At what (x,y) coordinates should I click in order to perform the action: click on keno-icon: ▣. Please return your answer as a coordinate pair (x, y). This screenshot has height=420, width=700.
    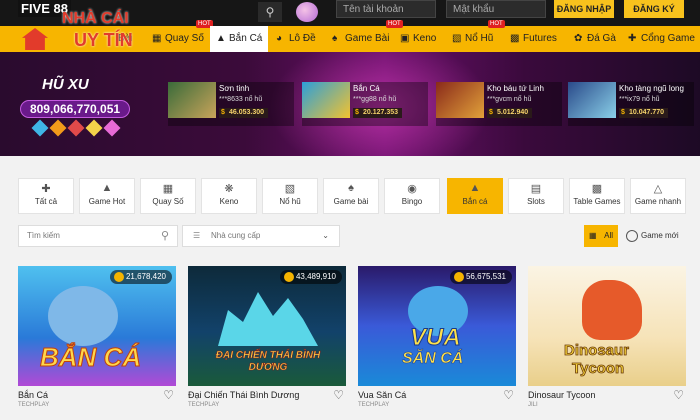
    Looking at the image, I should click on (405, 38).